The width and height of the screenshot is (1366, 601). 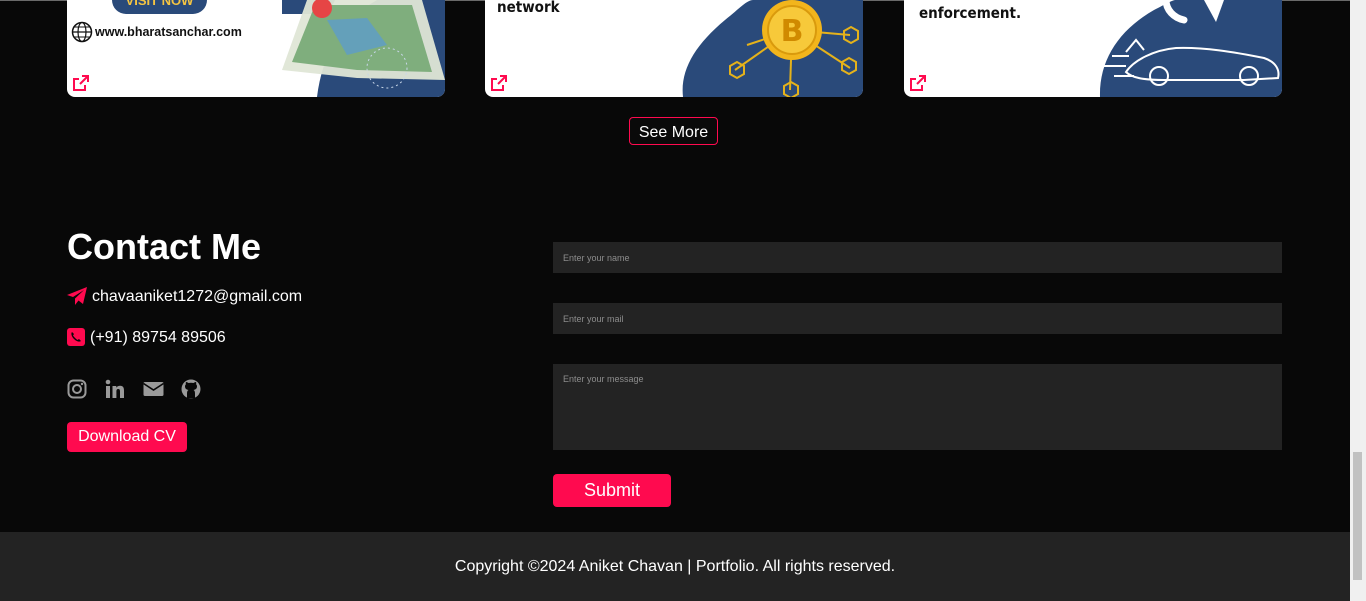 What do you see at coordinates (168, 32) in the screenshot?
I see `card-1-url: www.bharatsanchar.com` at bounding box center [168, 32].